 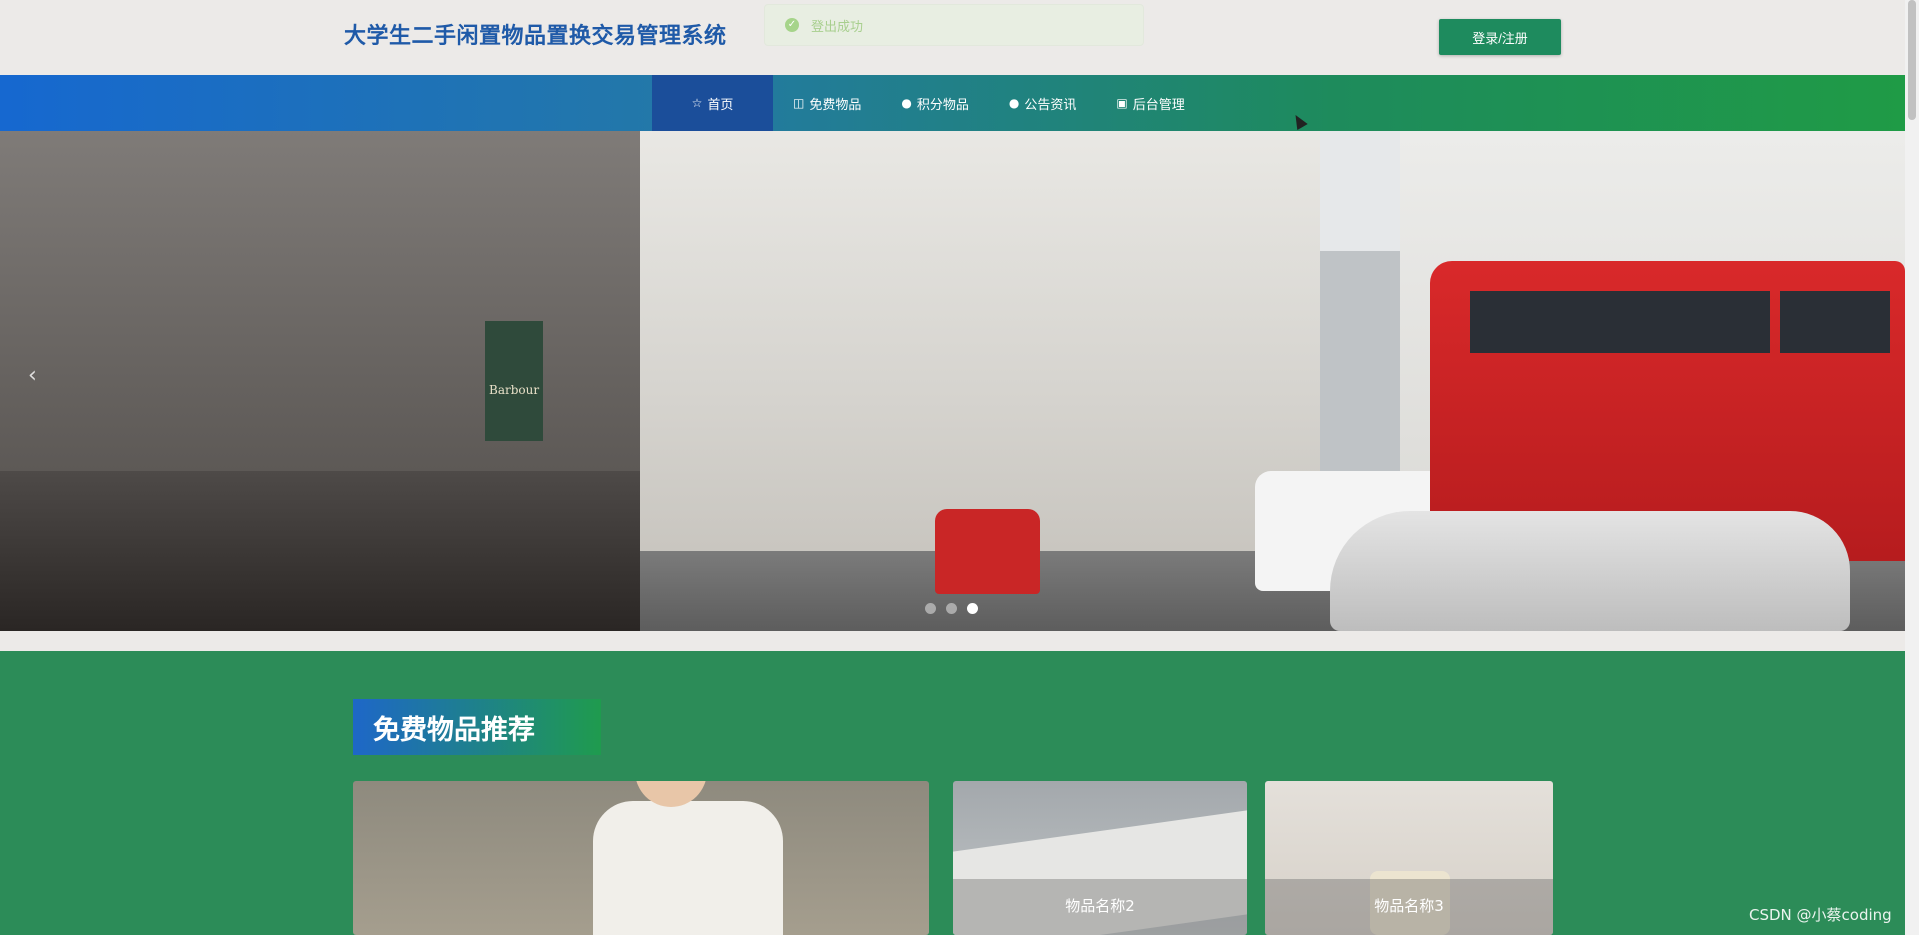 What do you see at coordinates (837, 27) in the screenshot?
I see `toast-message: 登出成功` at bounding box center [837, 27].